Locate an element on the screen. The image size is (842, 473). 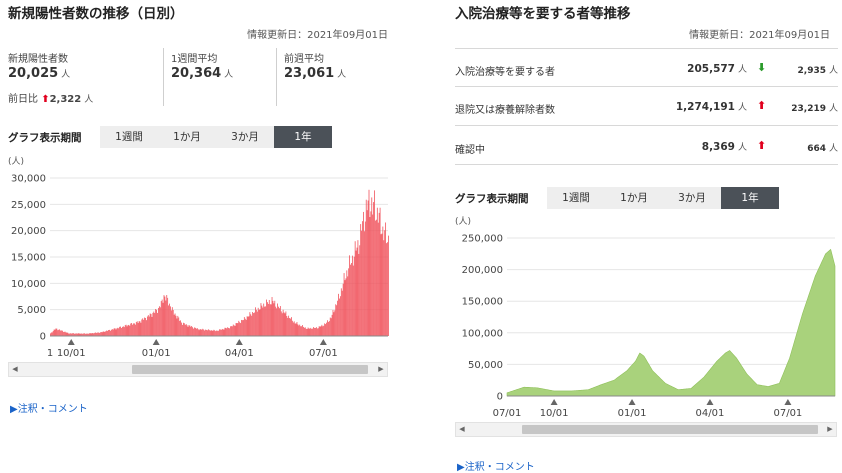
y-tick-label: 10,000 is located at coordinates (28, 284).